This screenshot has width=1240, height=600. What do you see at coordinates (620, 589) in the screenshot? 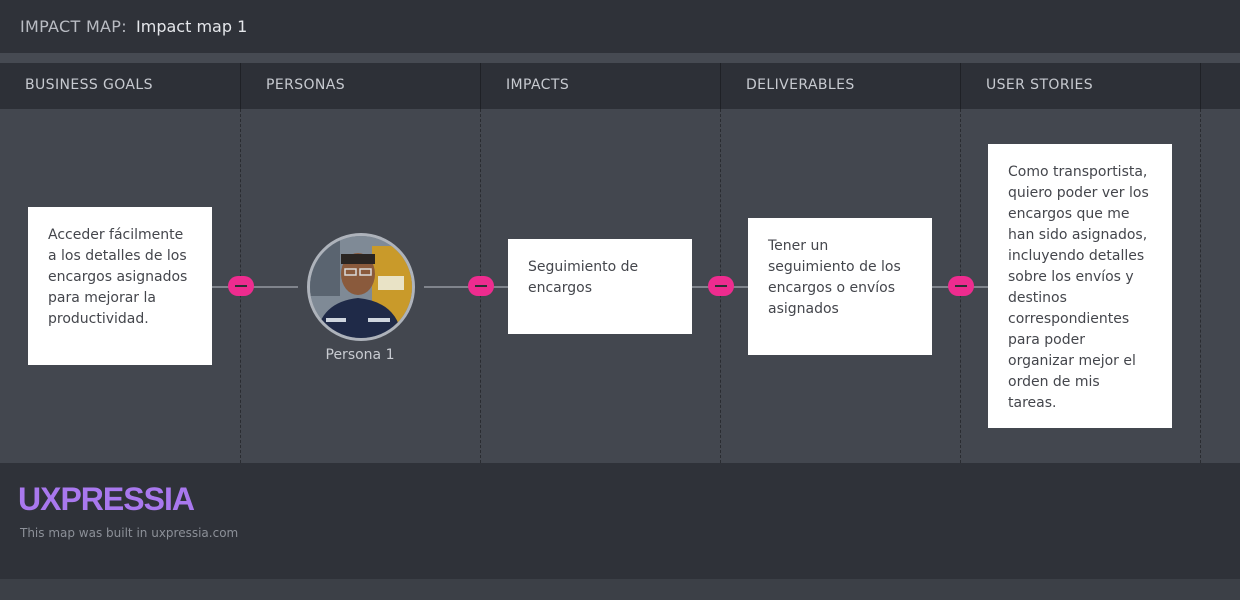
I see `bottom-strip` at bounding box center [620, 589].